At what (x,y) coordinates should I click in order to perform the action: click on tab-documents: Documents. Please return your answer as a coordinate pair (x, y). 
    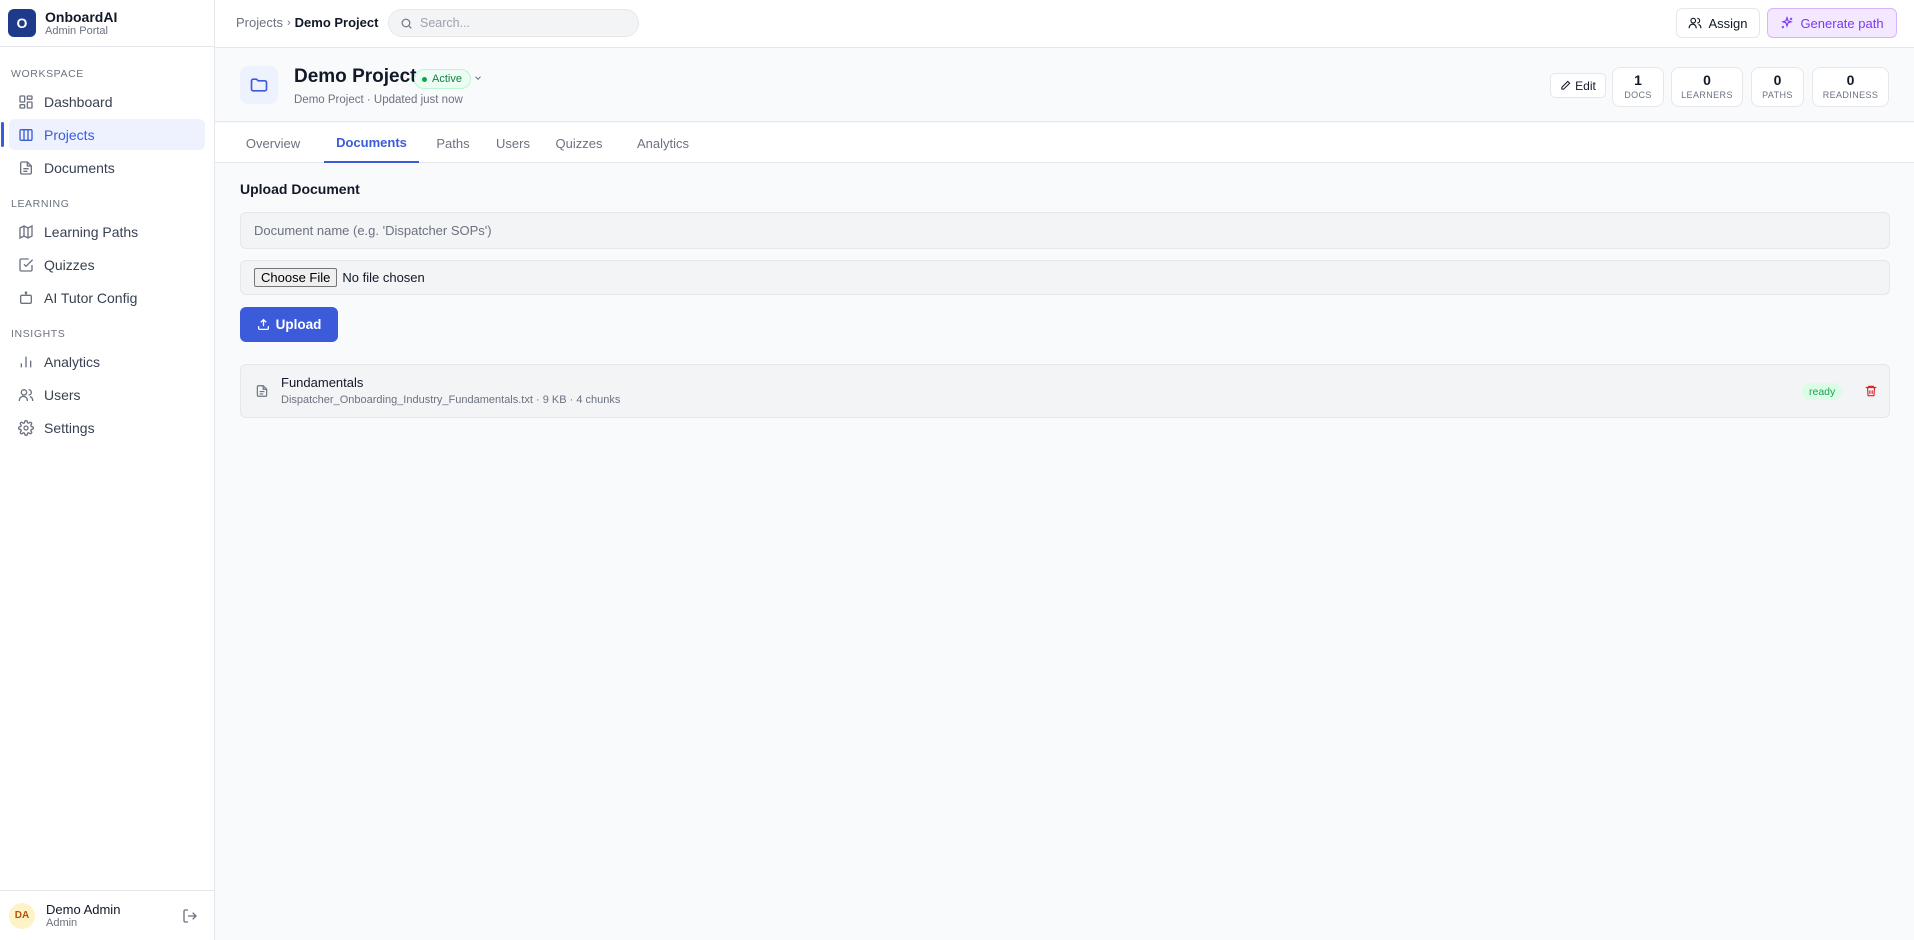
    Looking at the image, I should click on (371, 143).